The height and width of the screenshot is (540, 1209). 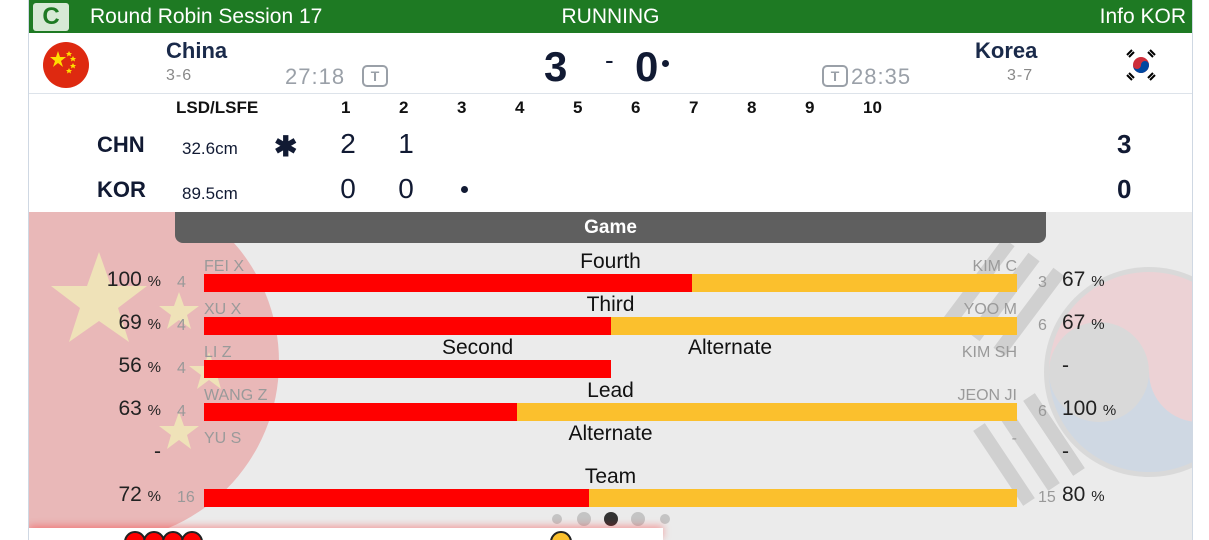 What do you see at coordinates (1020, 75) in the screenshot?
I see `away-team-record: 3-7` at bounding box center [1020, 75].